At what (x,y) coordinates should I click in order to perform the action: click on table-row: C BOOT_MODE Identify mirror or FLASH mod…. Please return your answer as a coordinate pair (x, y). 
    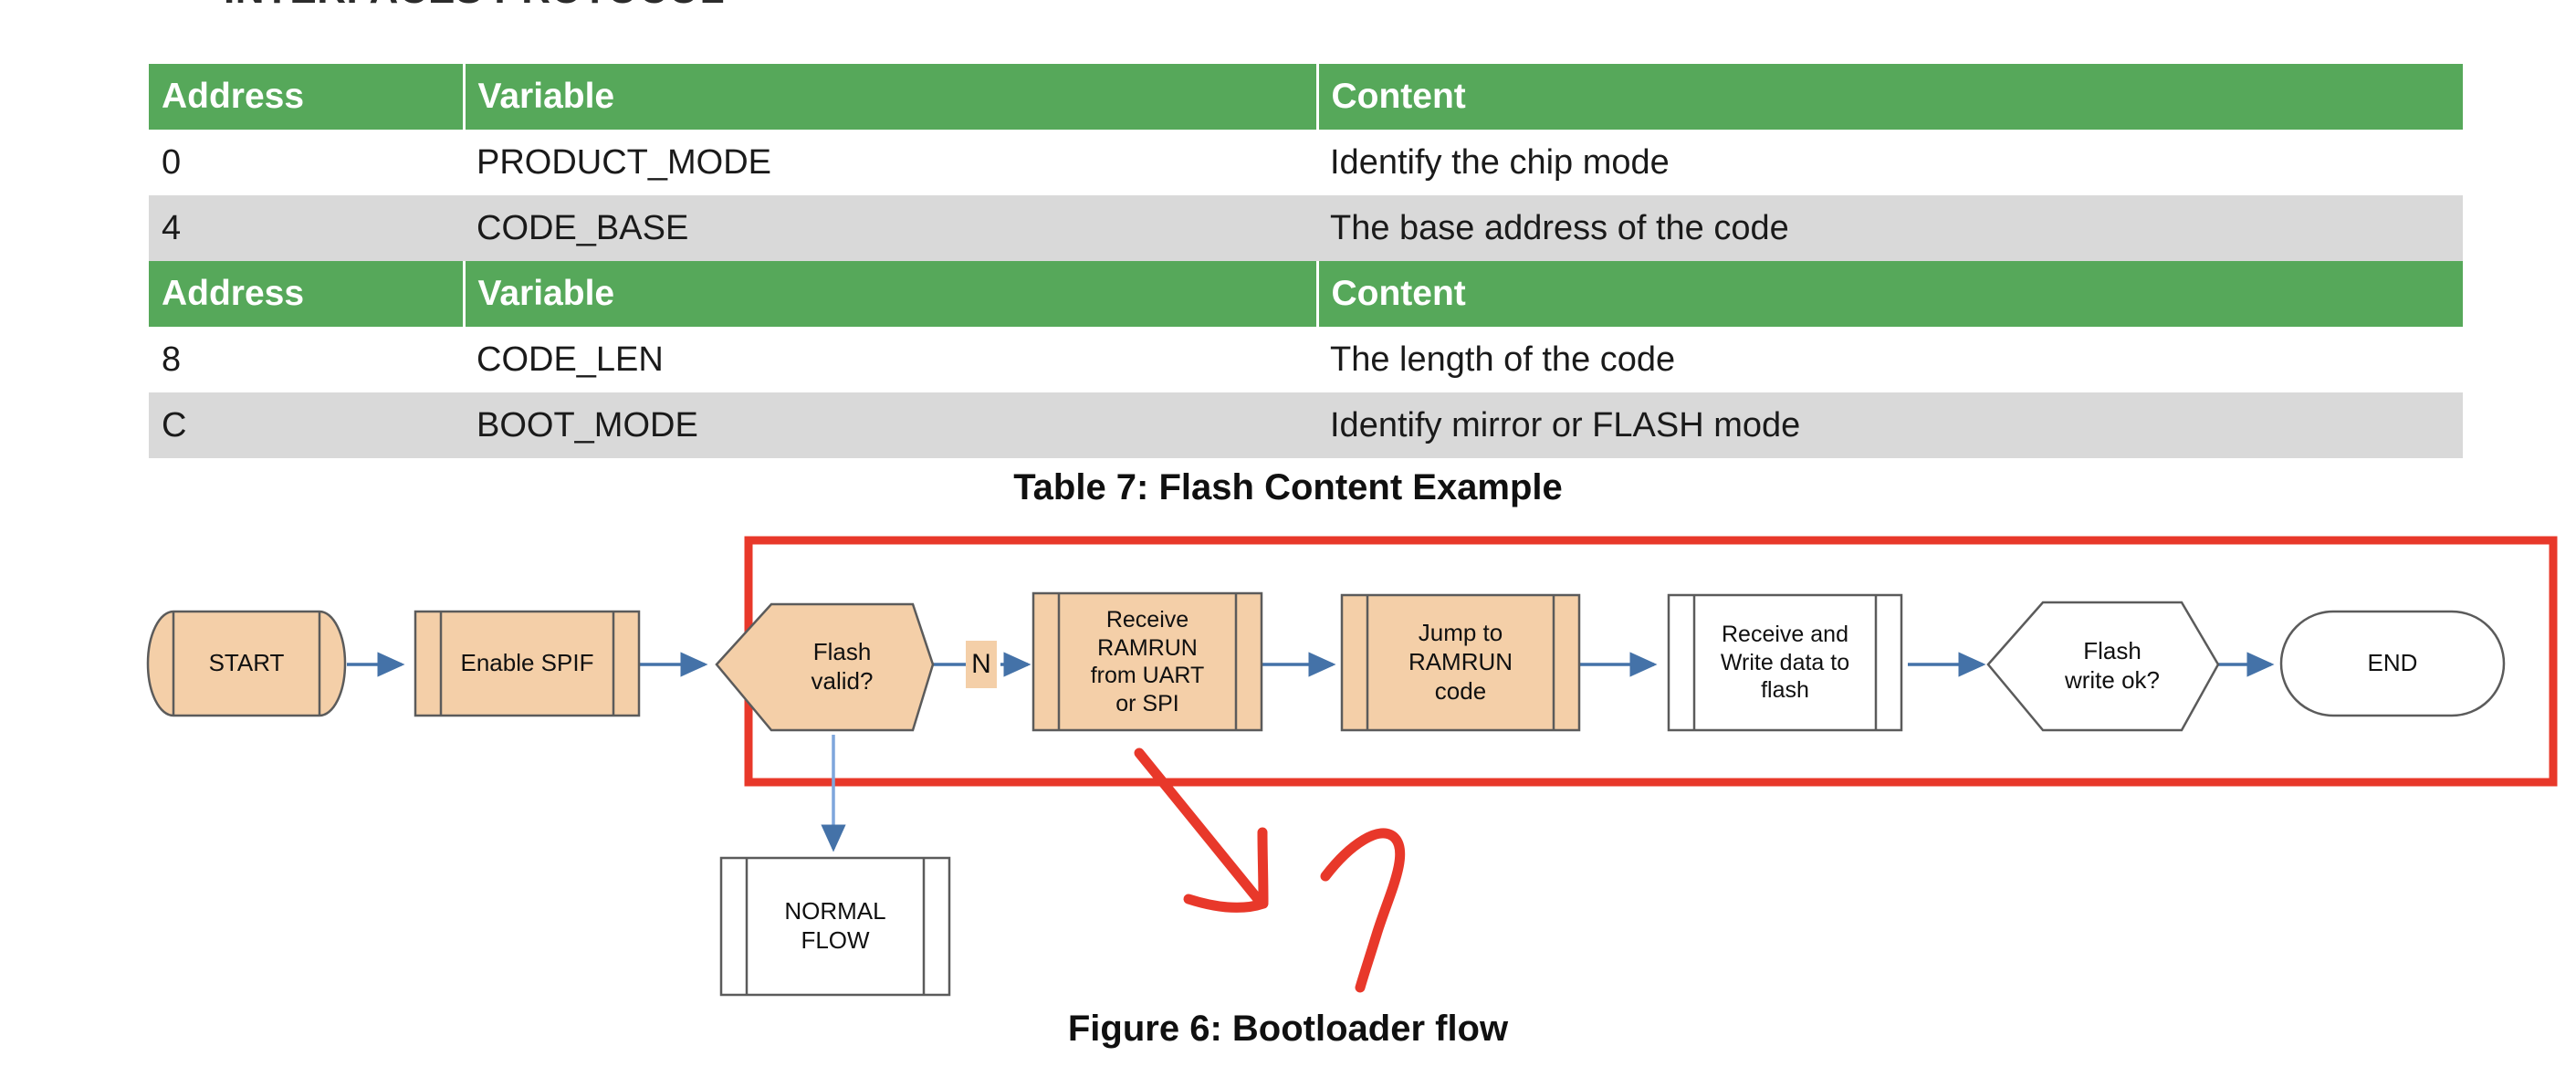
    Looking at the image, I should click on (1306, 425).